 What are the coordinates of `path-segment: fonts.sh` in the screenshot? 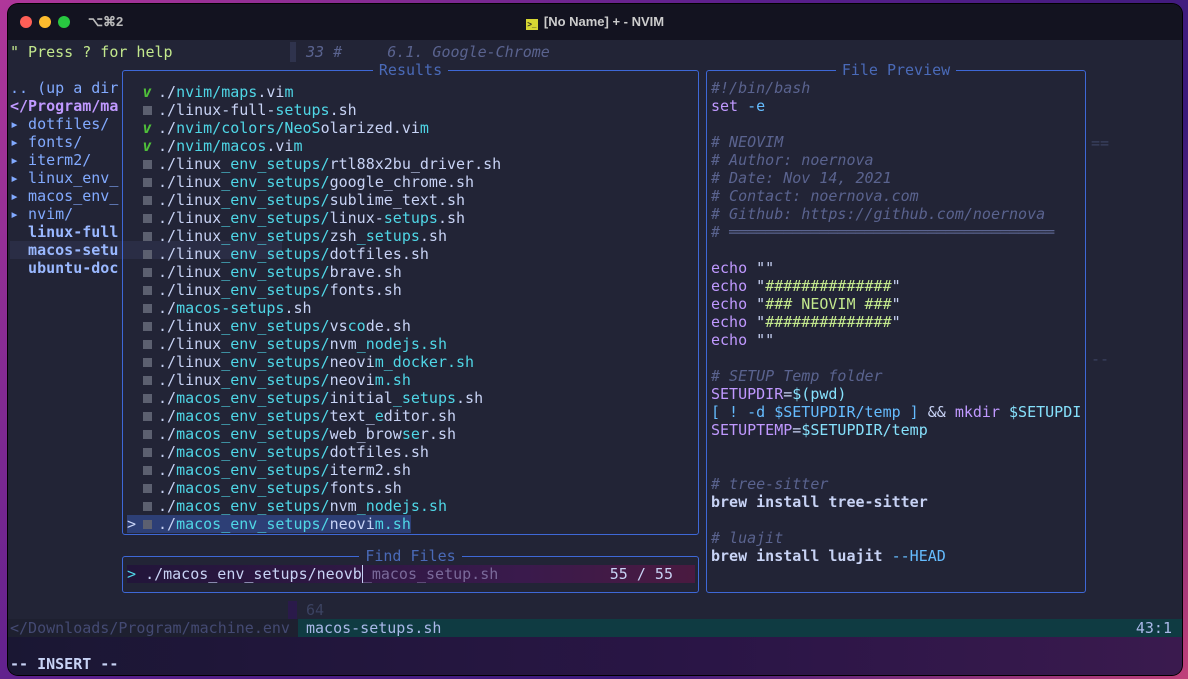 It's located at (365, 488).